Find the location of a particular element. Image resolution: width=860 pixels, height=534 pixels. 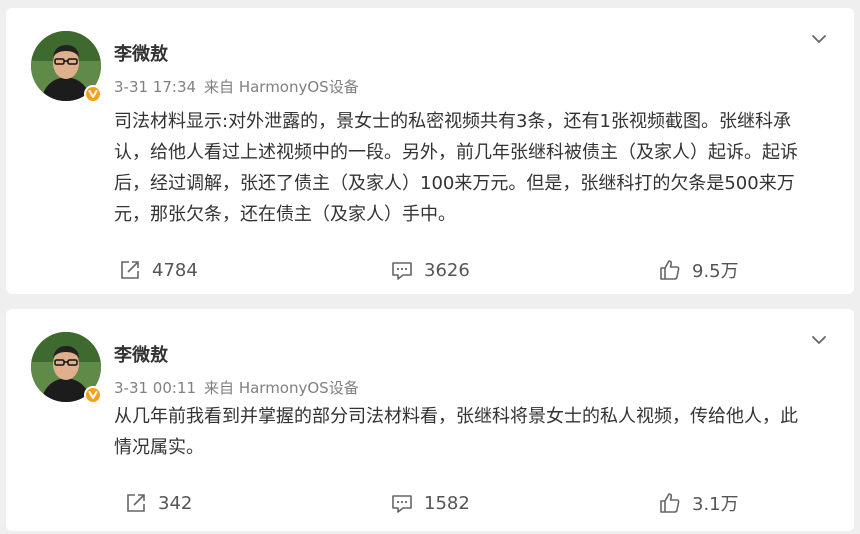

like-count: 9.5万 is located at coordinates (715, 271).